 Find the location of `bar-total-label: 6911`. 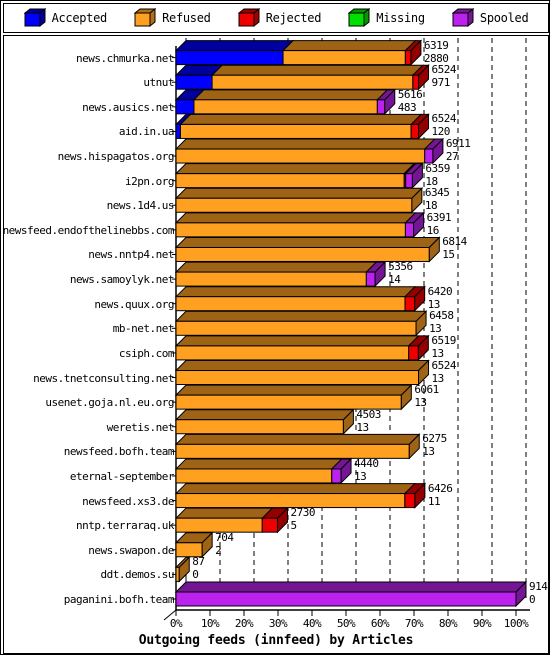

bar-total-label: 6911 is located at coordinates (458, 144).